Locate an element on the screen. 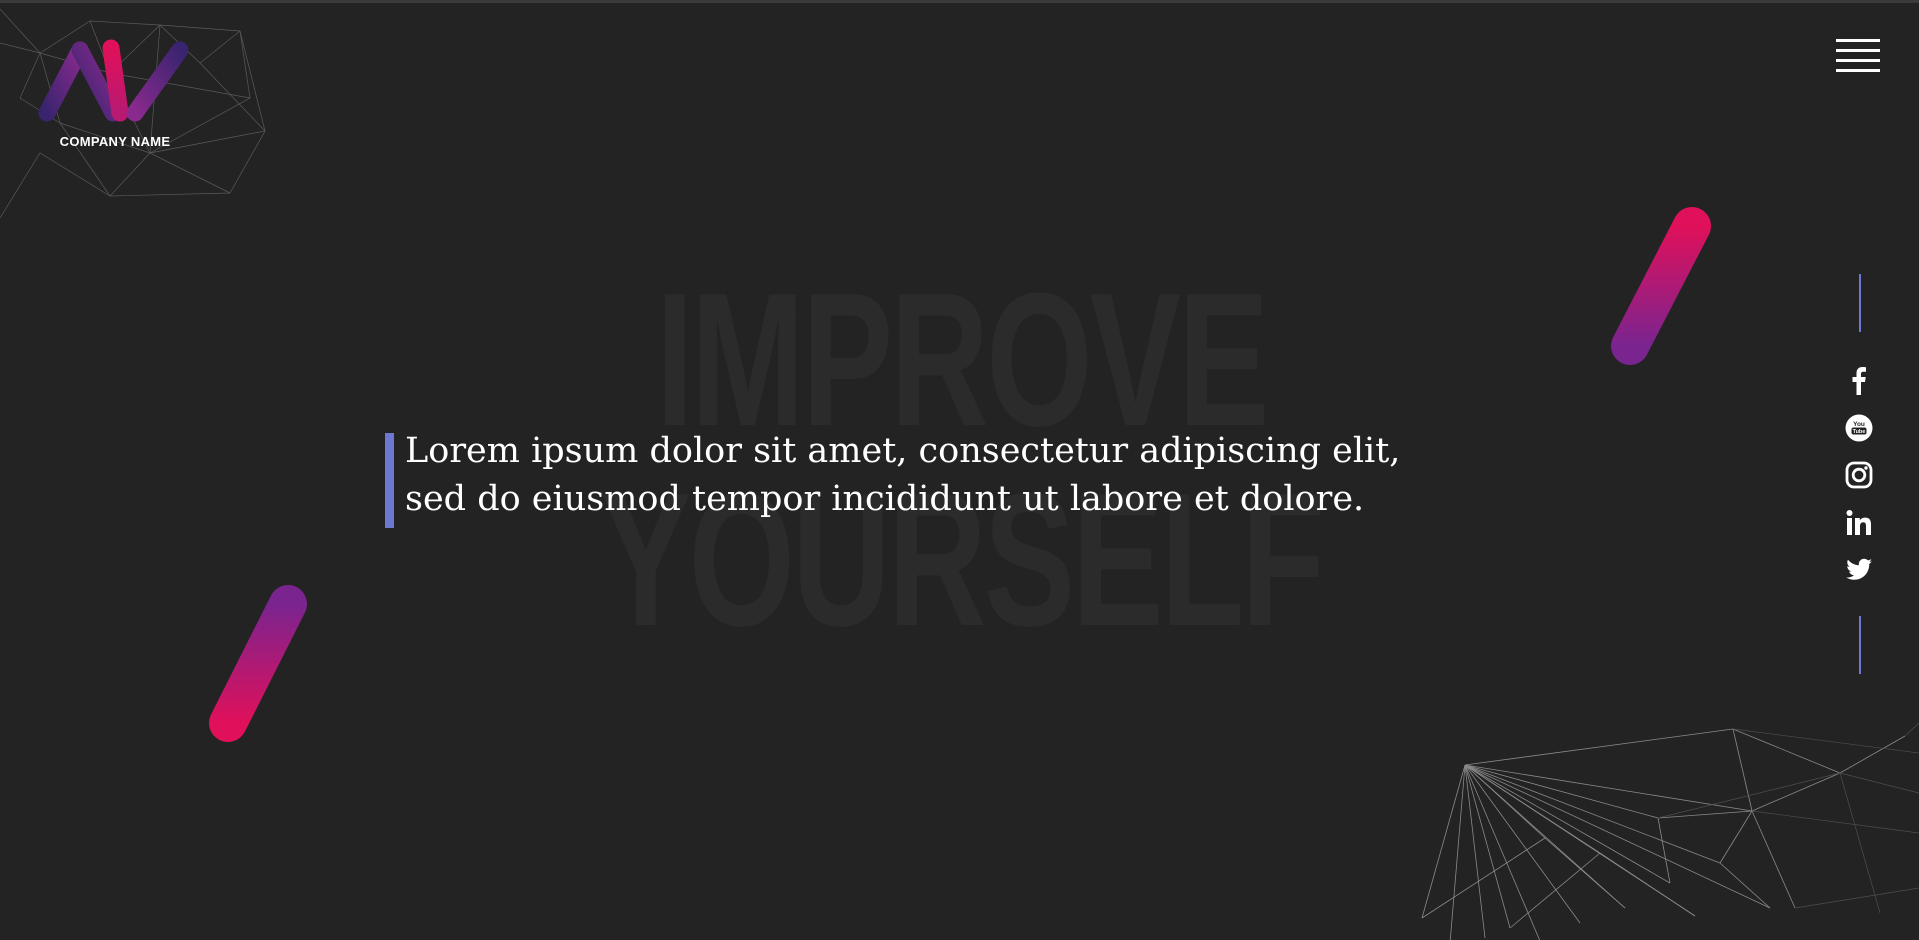 This screenshot has width=1919, height=940. facebook-icon is located at coordinates (1859, 381).